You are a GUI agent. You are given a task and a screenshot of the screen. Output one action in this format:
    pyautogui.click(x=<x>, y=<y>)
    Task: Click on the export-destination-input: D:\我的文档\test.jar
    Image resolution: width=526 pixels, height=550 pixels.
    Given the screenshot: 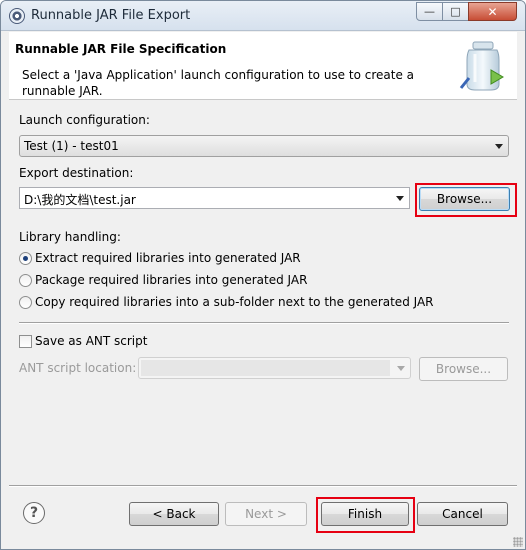 What is the action you would take?
    pyautogui.click(x=214, y=198)
    